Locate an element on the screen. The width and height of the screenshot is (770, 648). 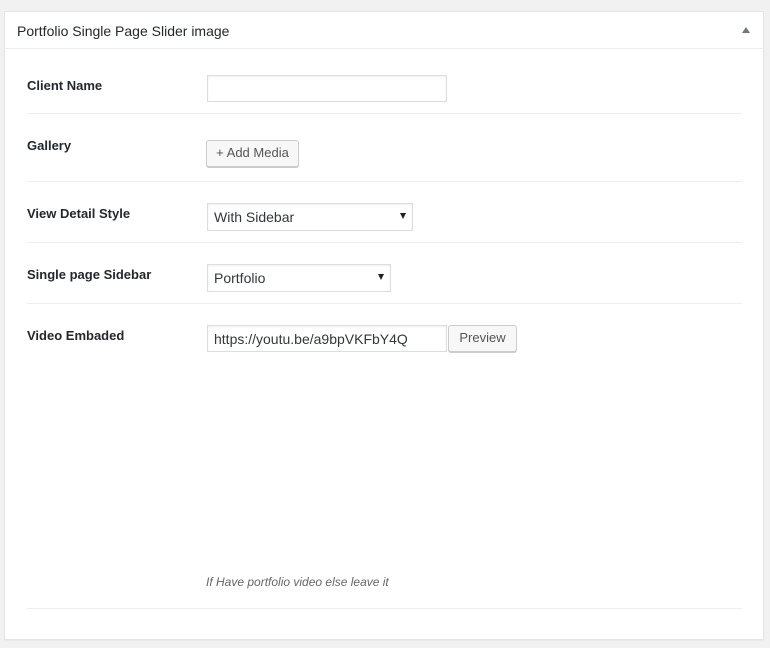
metabox-header: Portfolio Single Page Slider image is located at coordinates (384, 30).